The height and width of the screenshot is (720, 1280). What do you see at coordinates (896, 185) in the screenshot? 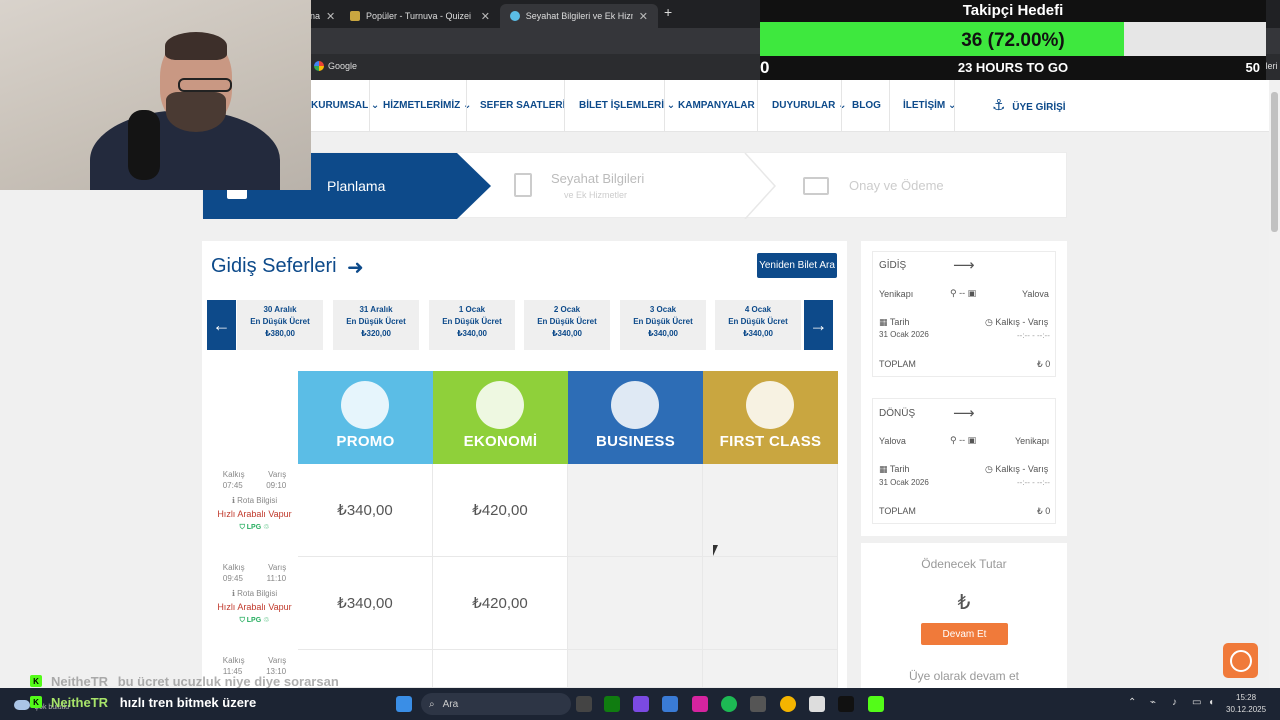
I see `step-payment-label: Onay ve Ödeme` at bounding box center [896, 185].